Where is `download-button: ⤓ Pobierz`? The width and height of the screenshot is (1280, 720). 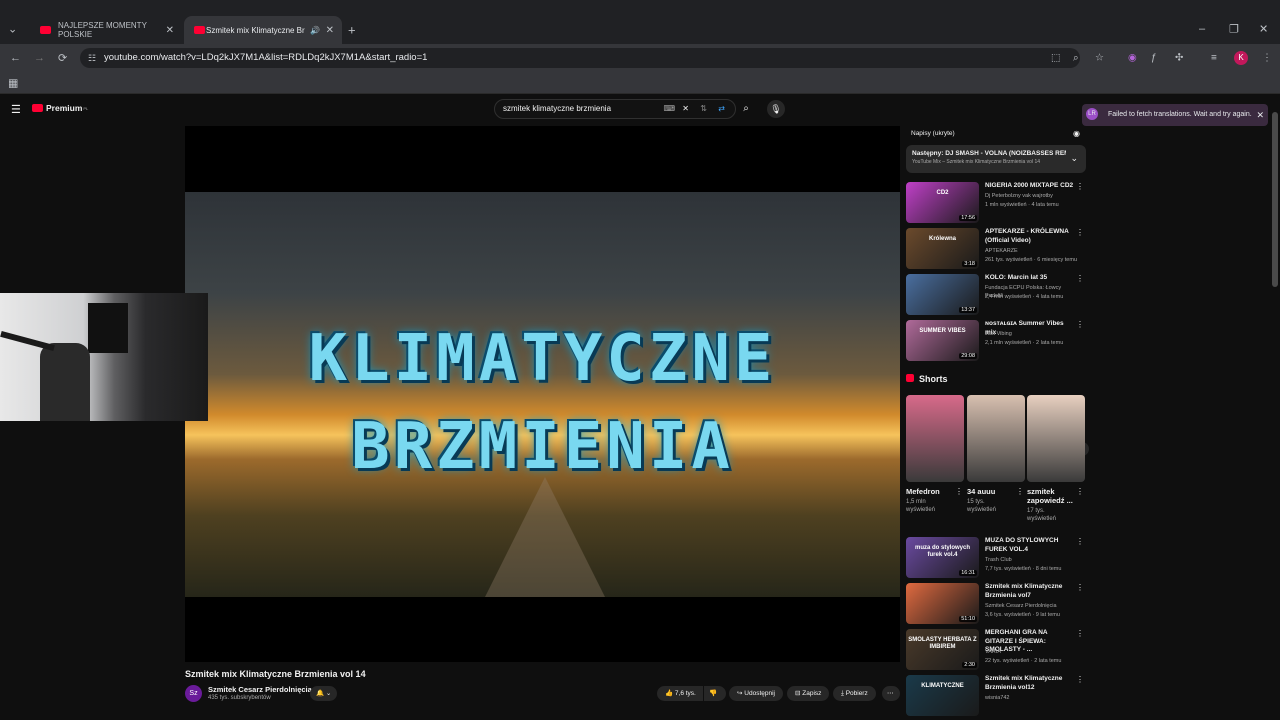 download-button: ⤓ Pobierz is located at coordinates (854, 693).